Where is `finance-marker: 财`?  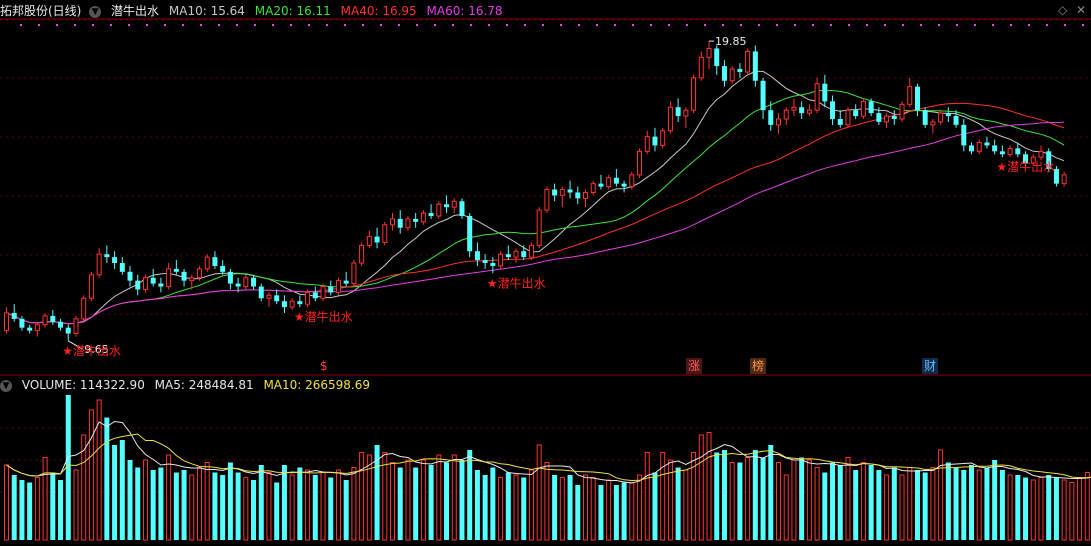 finance-marker: 财 is located at coordinates (930, 366).